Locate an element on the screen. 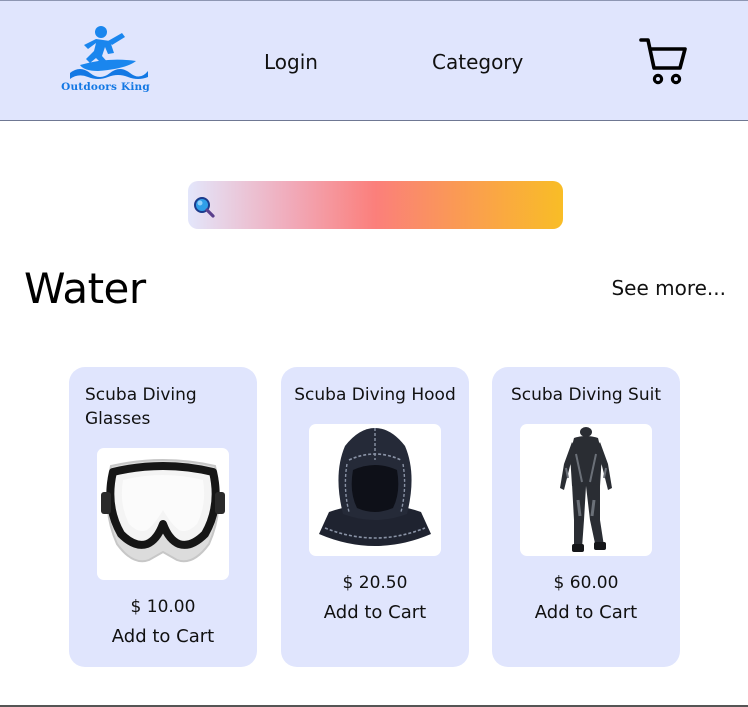 The width and height of the screenshot is (748, 707). product-name: Scuba Diving Glasses is located at coordinates (141, 407).